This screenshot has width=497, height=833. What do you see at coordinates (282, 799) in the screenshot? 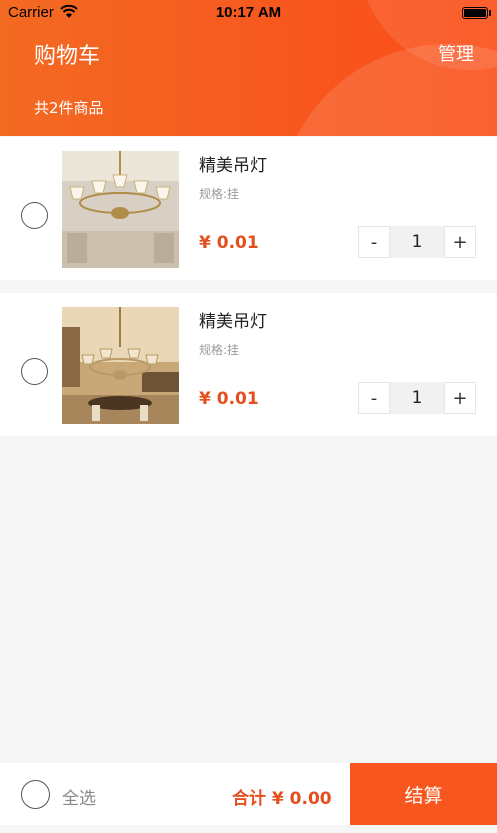
I see `total-price: 合计 ¥ 0.00` at bounding box center [282, 799].